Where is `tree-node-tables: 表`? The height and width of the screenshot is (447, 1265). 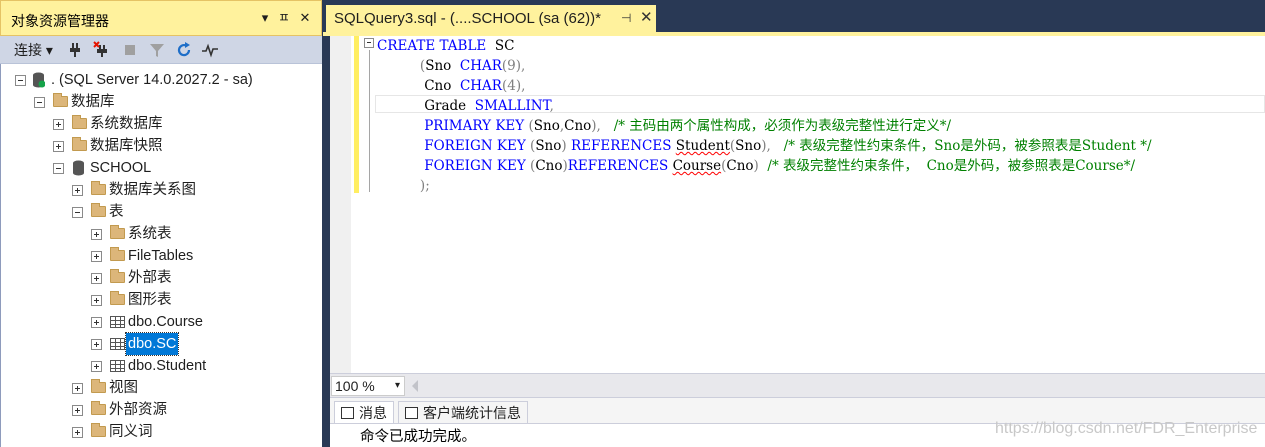 tree-node-tables: 表 is located at coordinates (161, 212).